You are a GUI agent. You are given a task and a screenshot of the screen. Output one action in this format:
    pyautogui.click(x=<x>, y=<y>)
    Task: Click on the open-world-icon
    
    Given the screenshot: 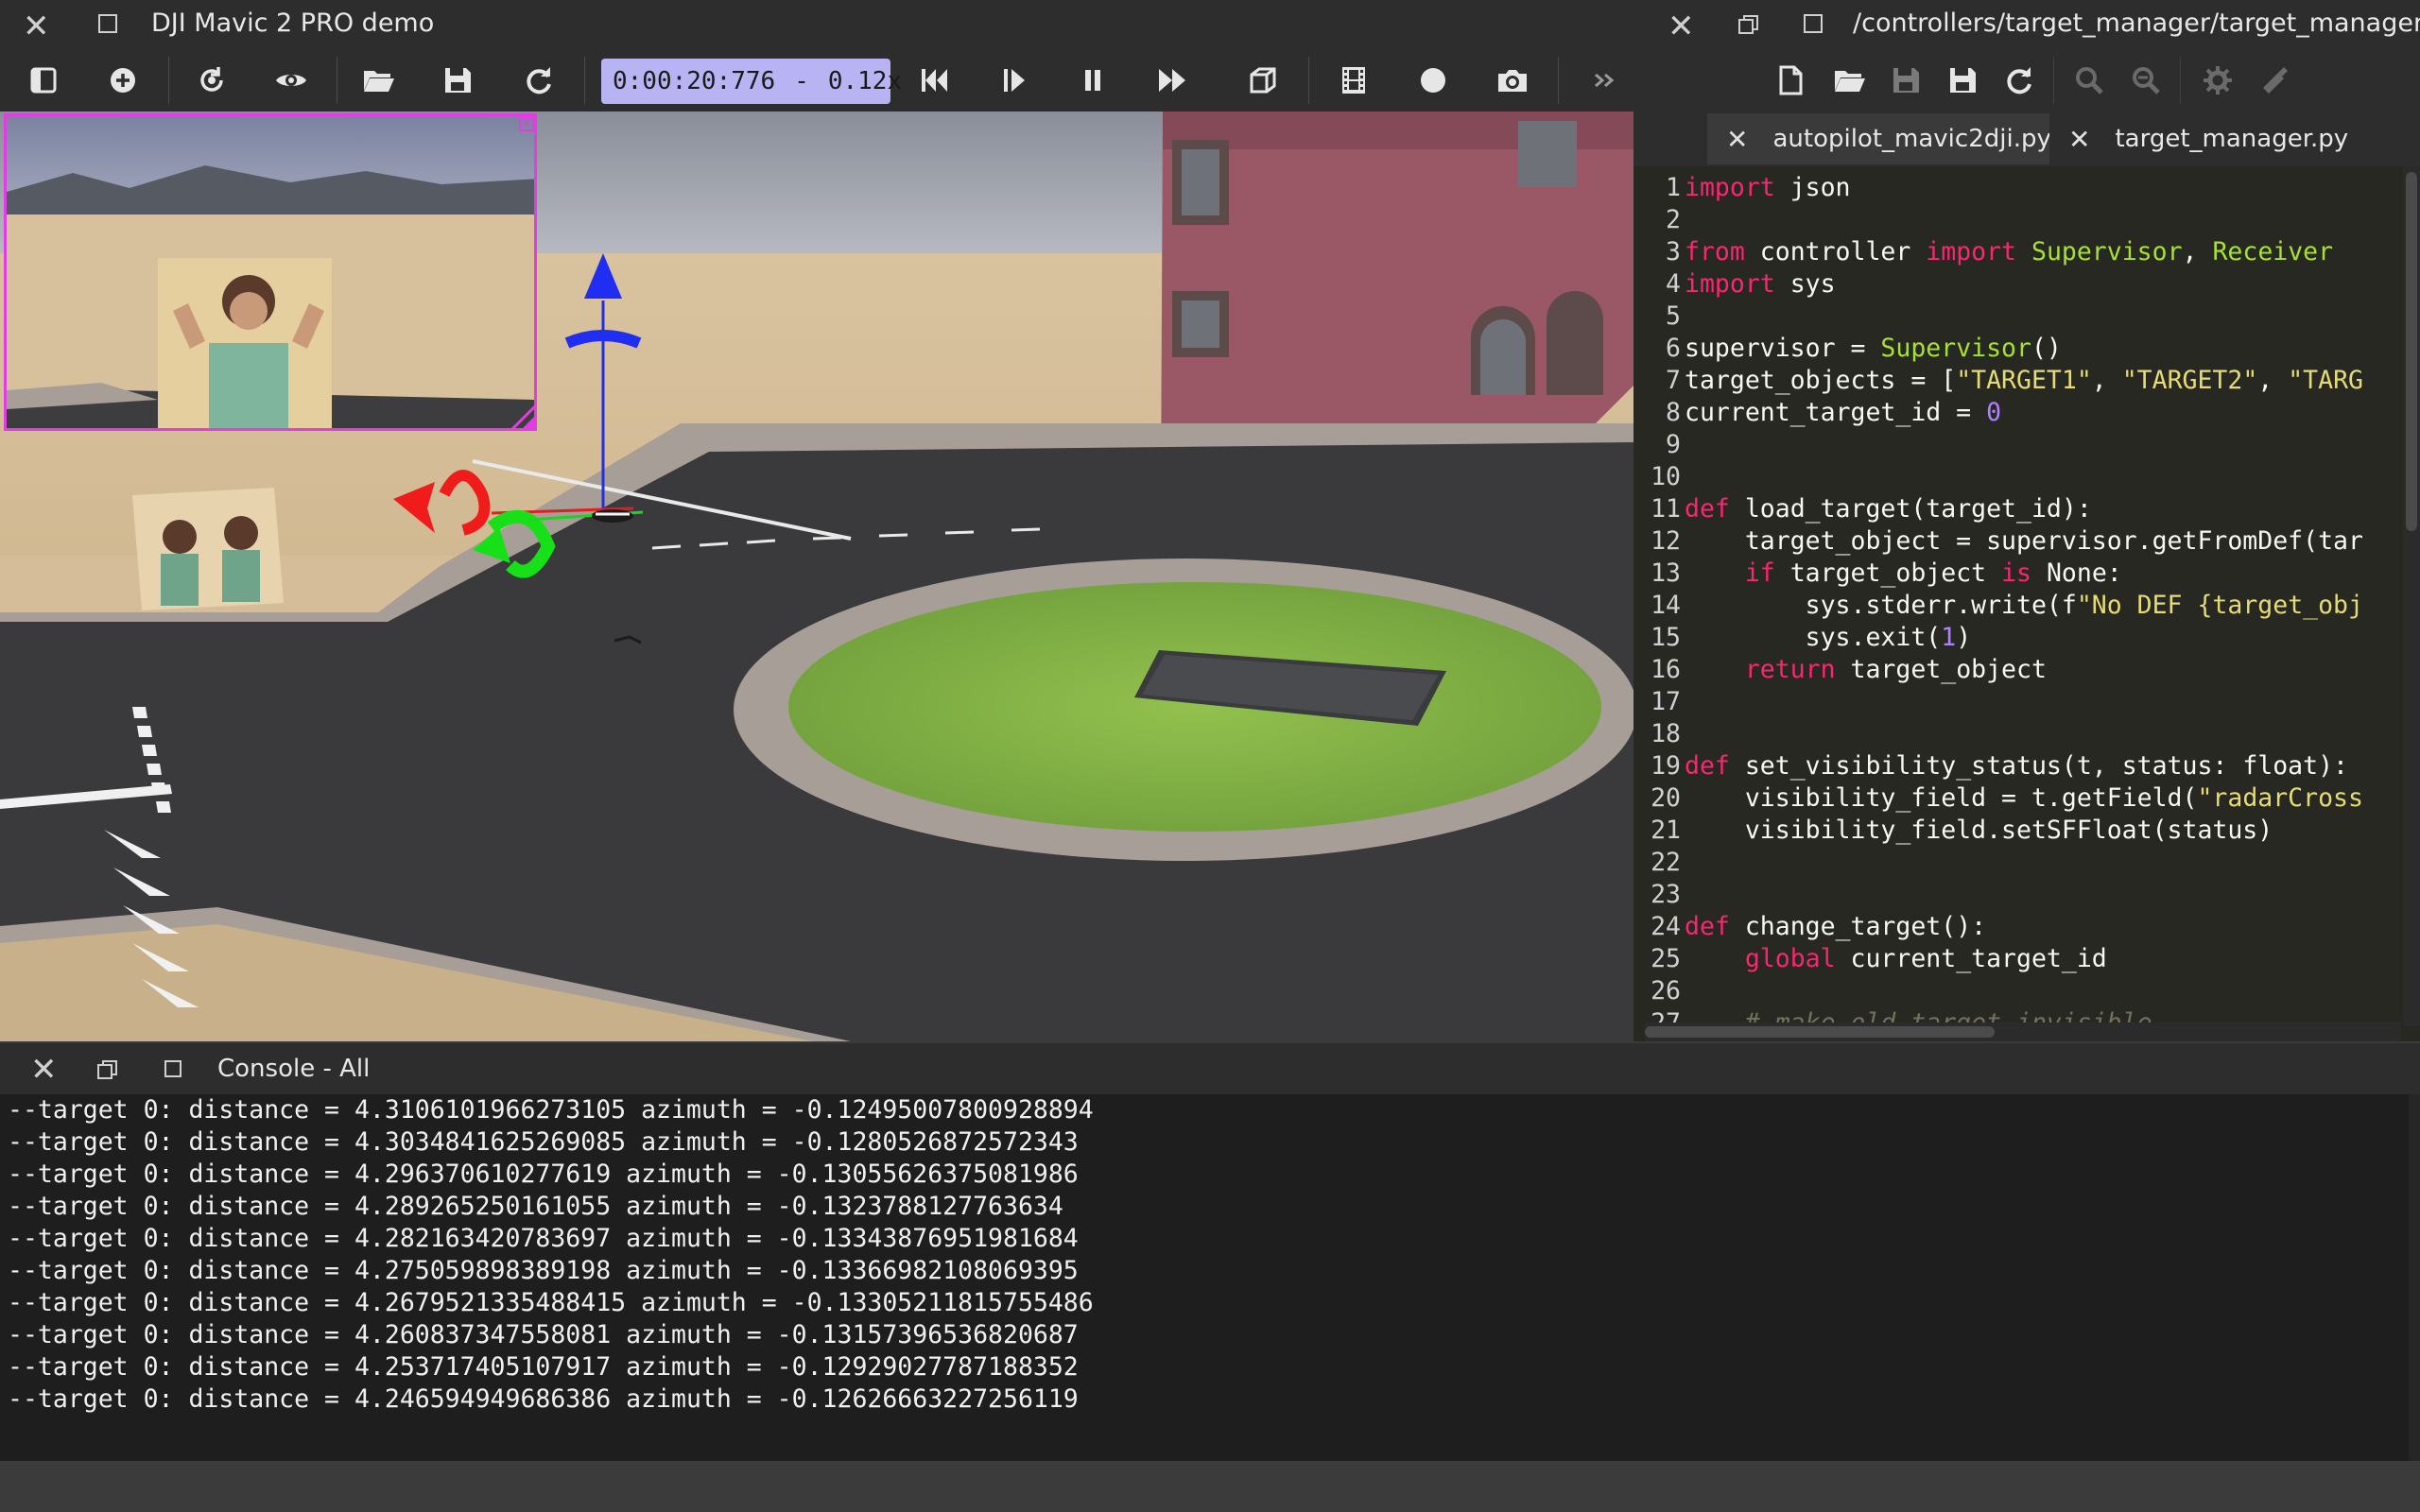 What is the action you would take?
    pyautogui.click(x=378, y=80)
    